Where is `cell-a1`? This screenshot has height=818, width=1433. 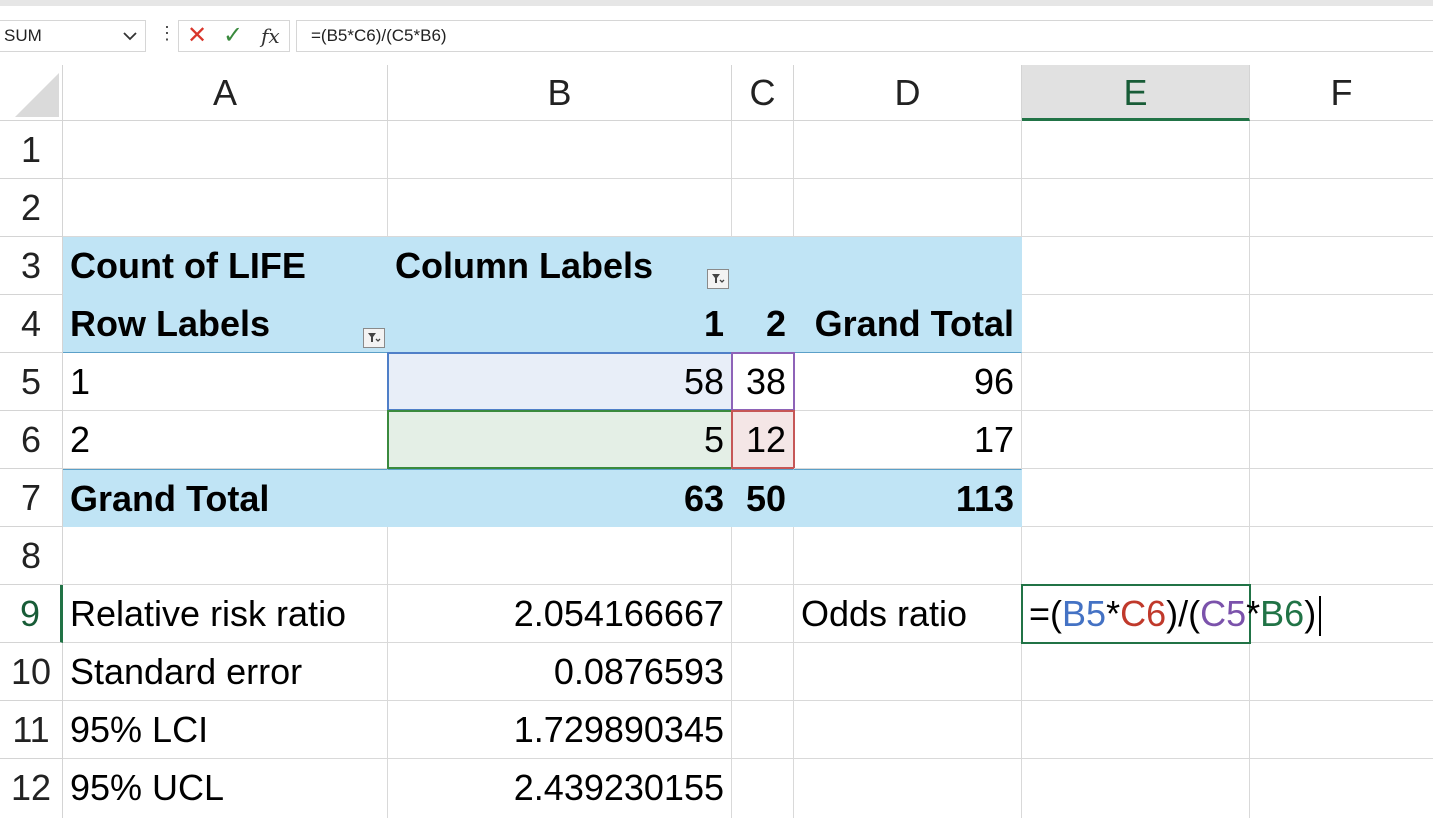 cell-a1 is located at coordinates (225, 150).